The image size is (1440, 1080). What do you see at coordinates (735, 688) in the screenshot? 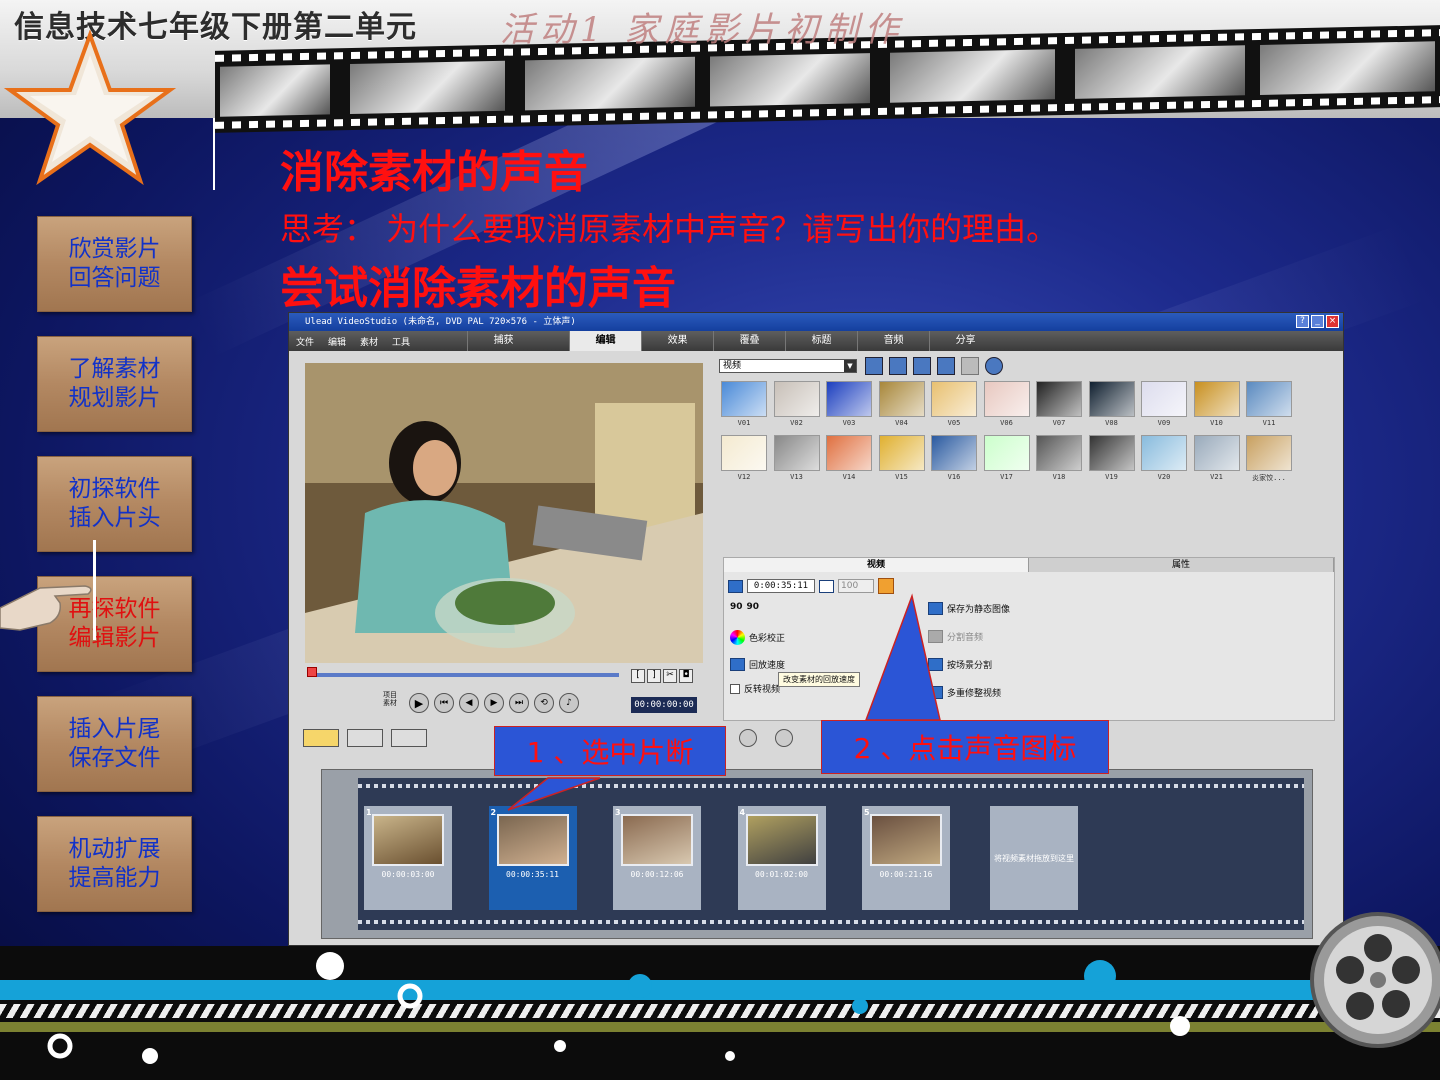
I see `reverse-checkbox` at bounding box center [735, 688].